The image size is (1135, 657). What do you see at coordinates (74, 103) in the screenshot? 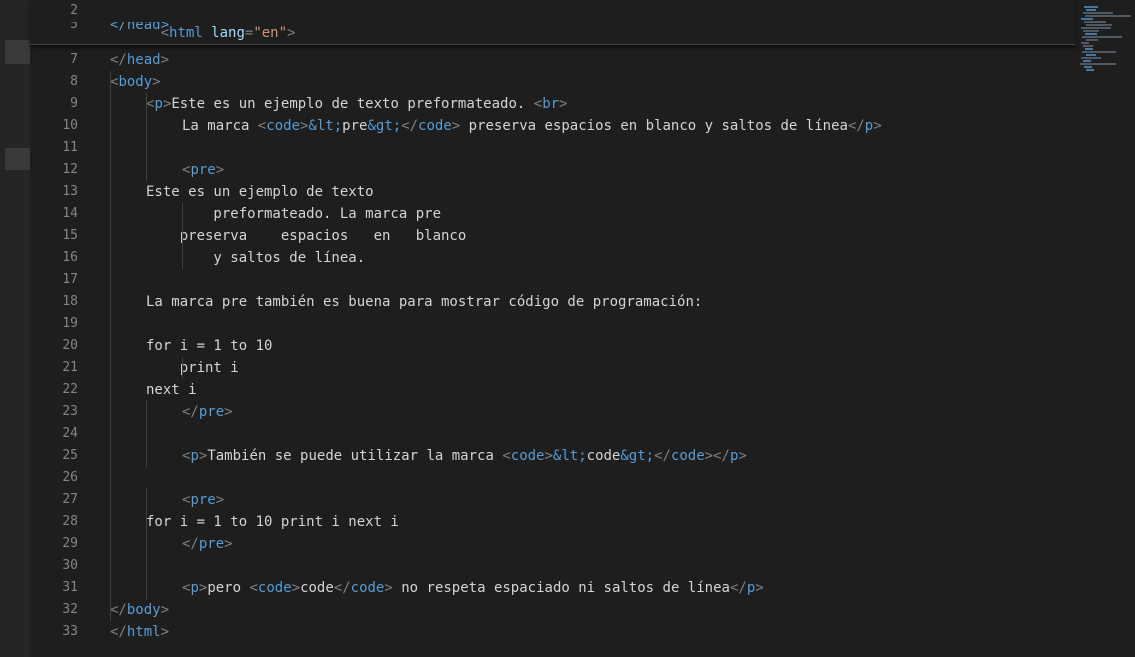
I see `line-number: 9` at bounding box center [74, 103].